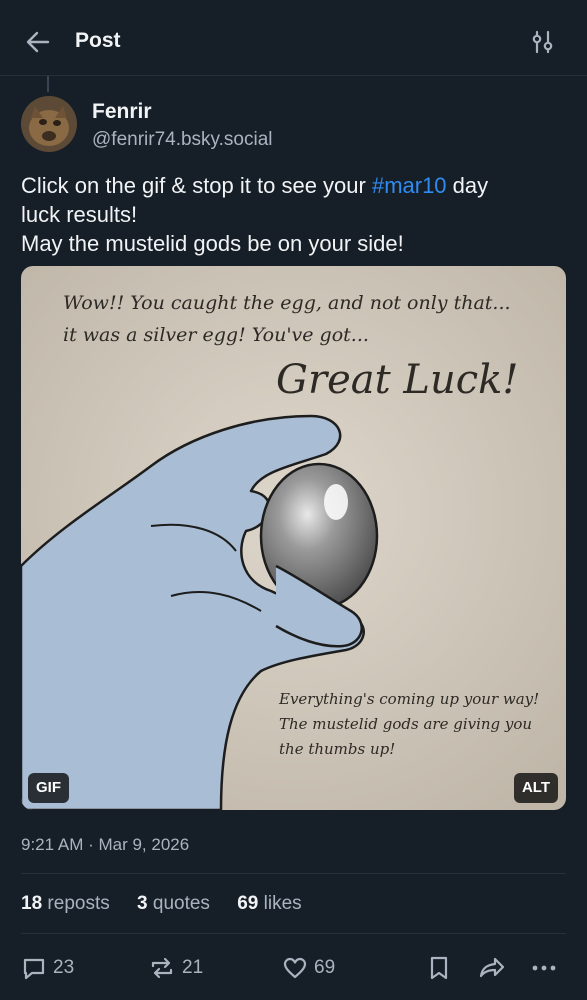 Image resolution: width=587 pixels, height=1000 pixels. What do you see at coordinates (248, 903) in the screenshot?
I see `likes-count: 69` at bounding box center [248, 903].